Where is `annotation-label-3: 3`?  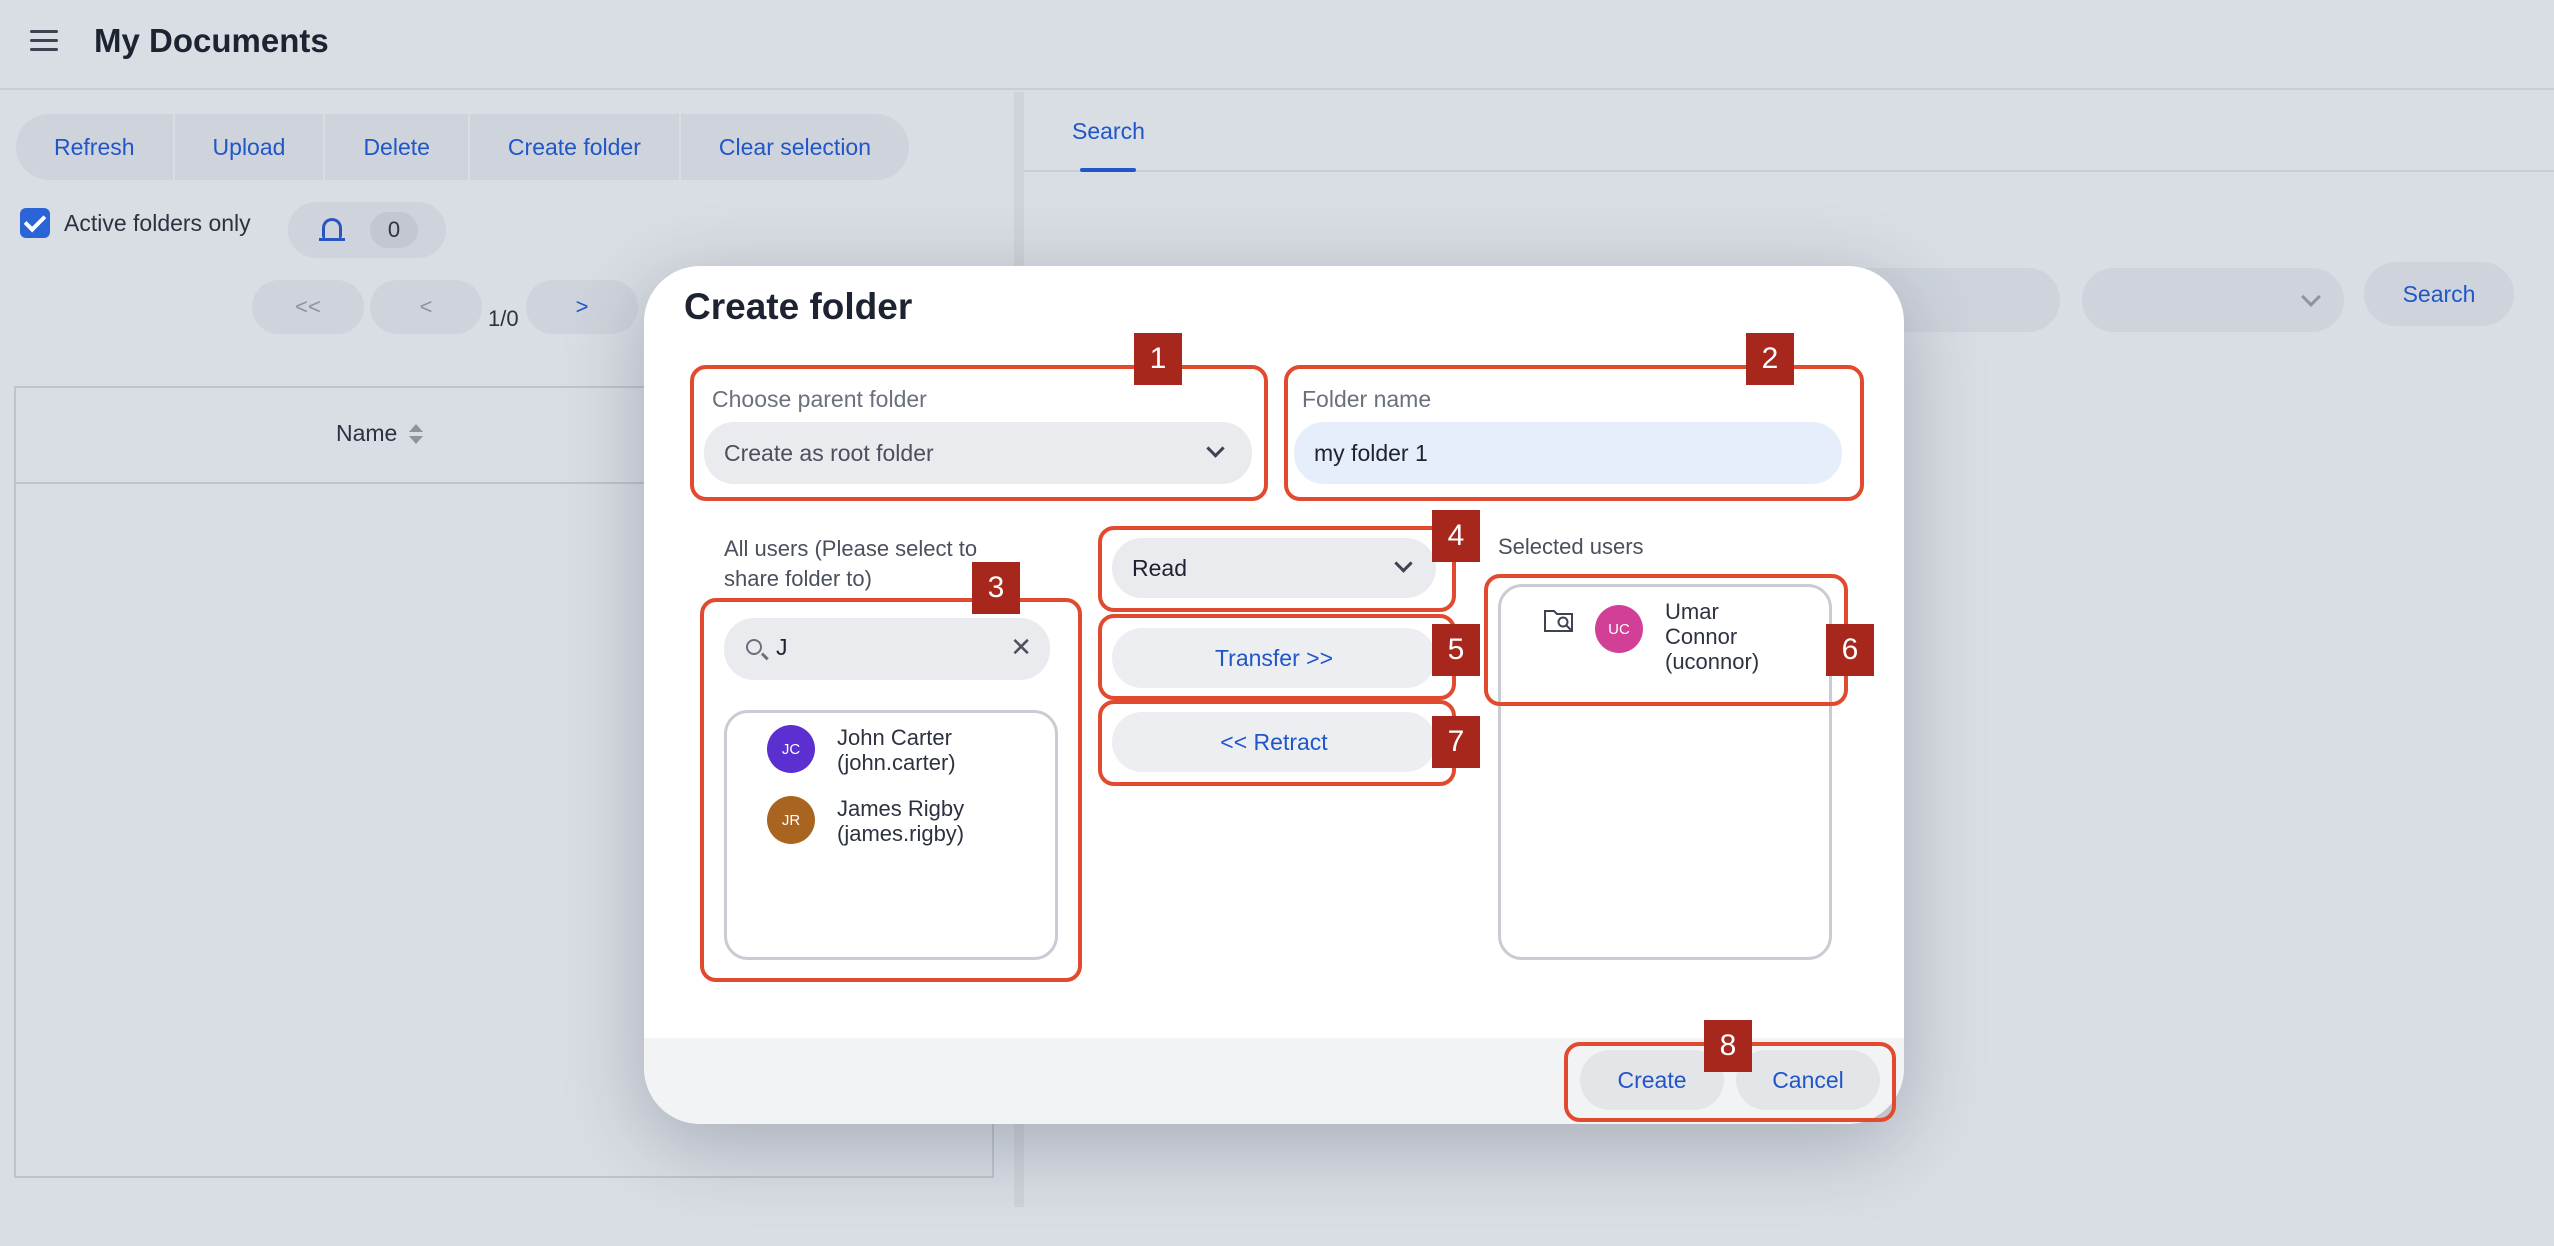 annotation-label-3: 3 is located at coordinates (996, 588).